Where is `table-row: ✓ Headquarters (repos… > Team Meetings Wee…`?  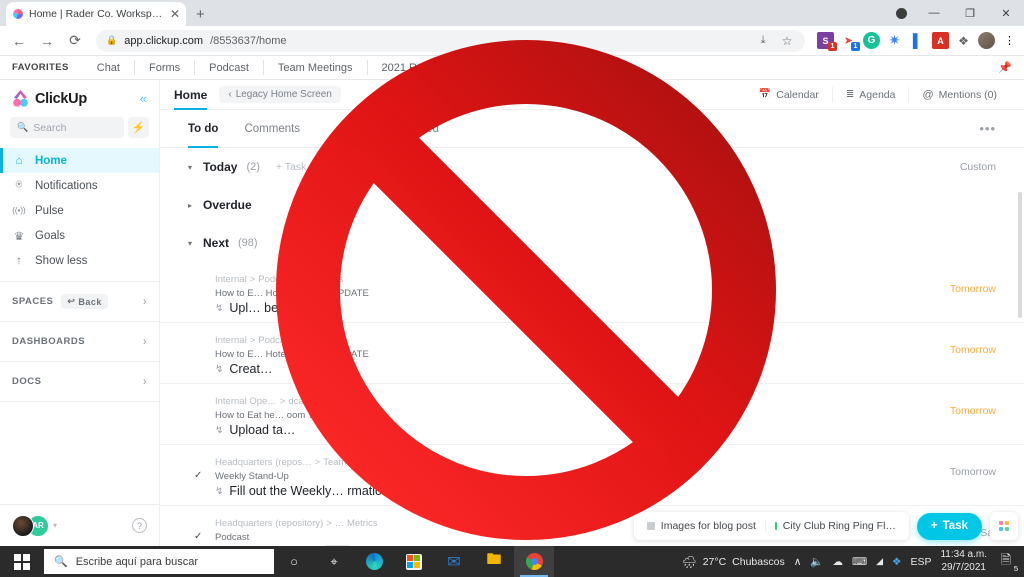
table-row: ✓ Headquarters (repos… > Team Meetings Wee… is located at coordinates (592, 475).